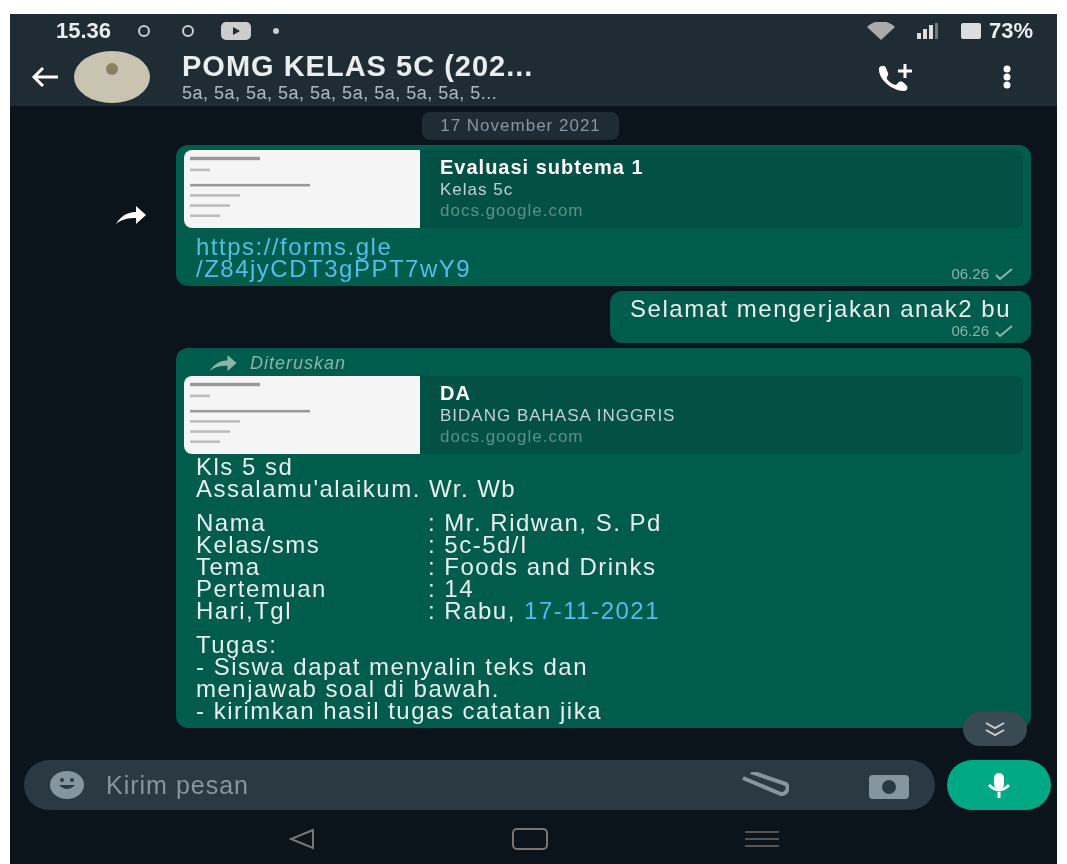  Describe the element at coordinates (452, 589) in the screenshot. I see `field-value: : 14` at that location.